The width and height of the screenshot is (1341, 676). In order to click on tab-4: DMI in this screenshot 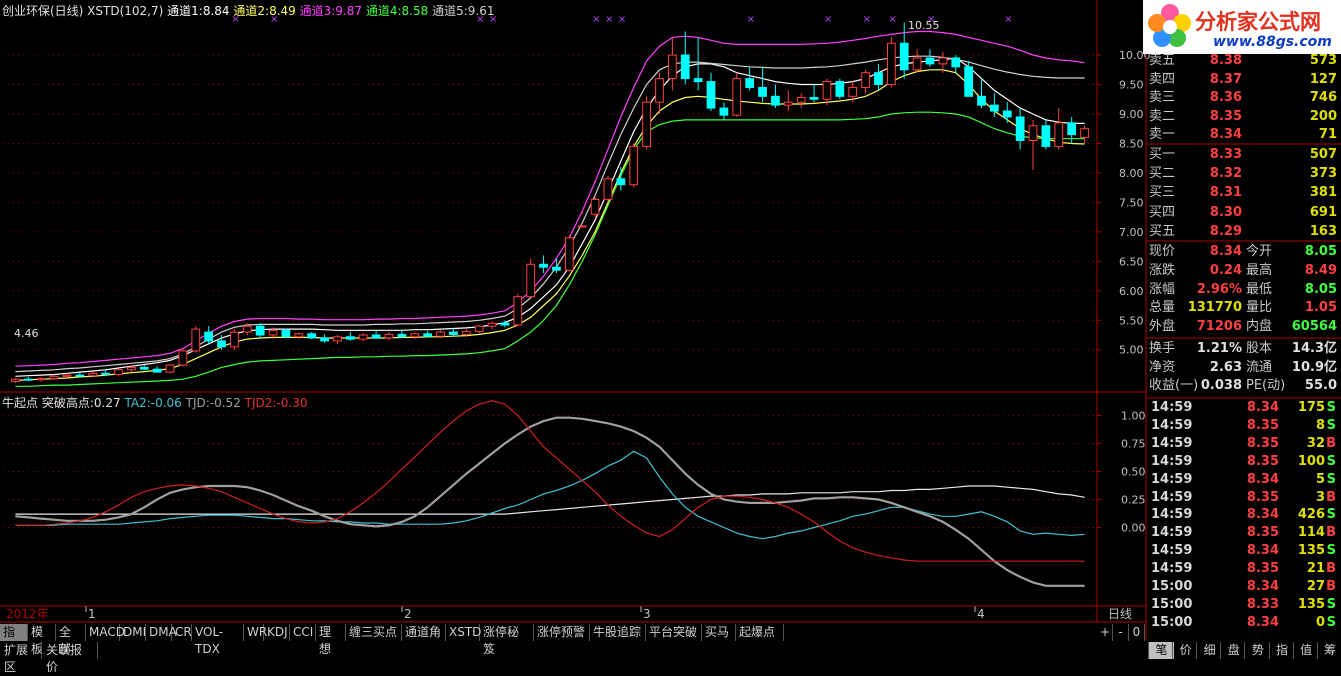, I will do `click(133, 632)`.